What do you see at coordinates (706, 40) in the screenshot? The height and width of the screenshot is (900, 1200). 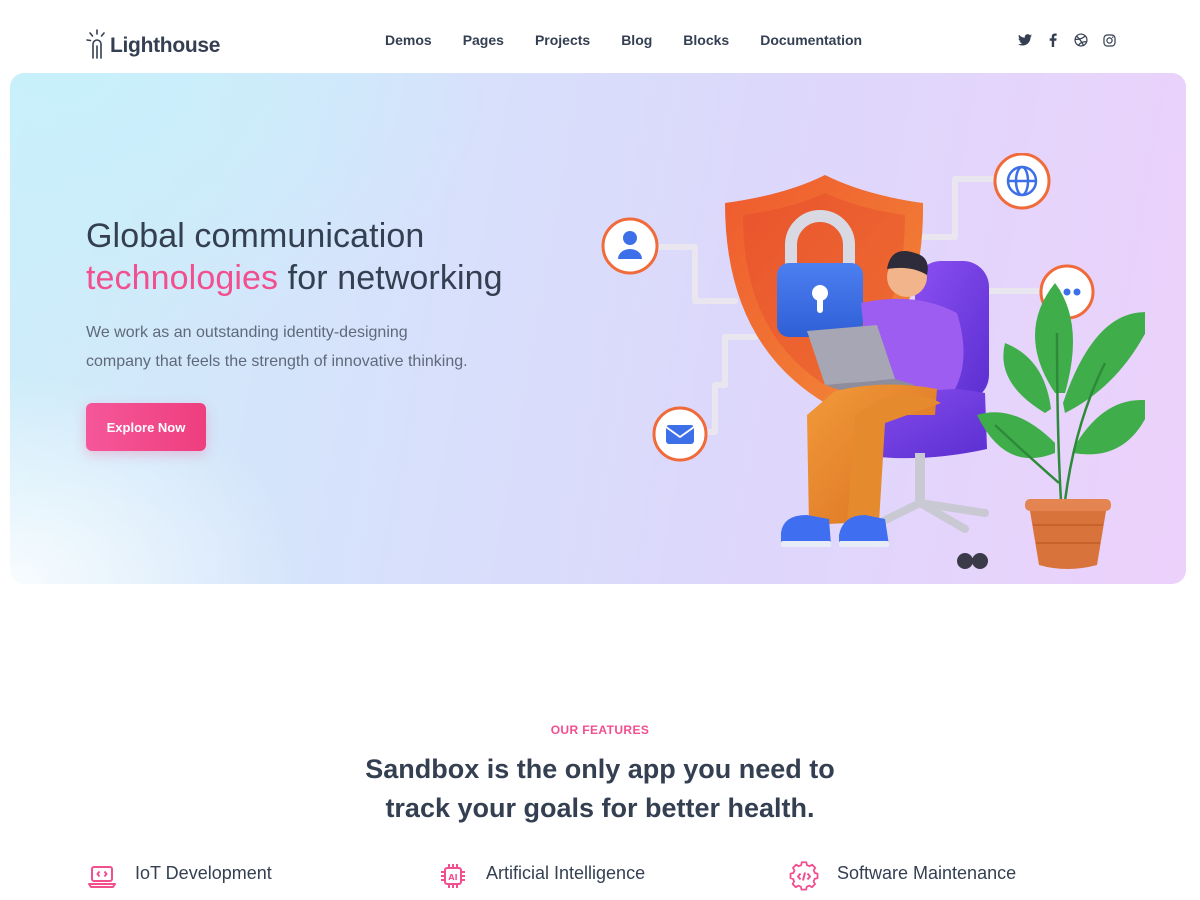 I see `nav-blocks: Blocks` at bounding box center [706, 40].